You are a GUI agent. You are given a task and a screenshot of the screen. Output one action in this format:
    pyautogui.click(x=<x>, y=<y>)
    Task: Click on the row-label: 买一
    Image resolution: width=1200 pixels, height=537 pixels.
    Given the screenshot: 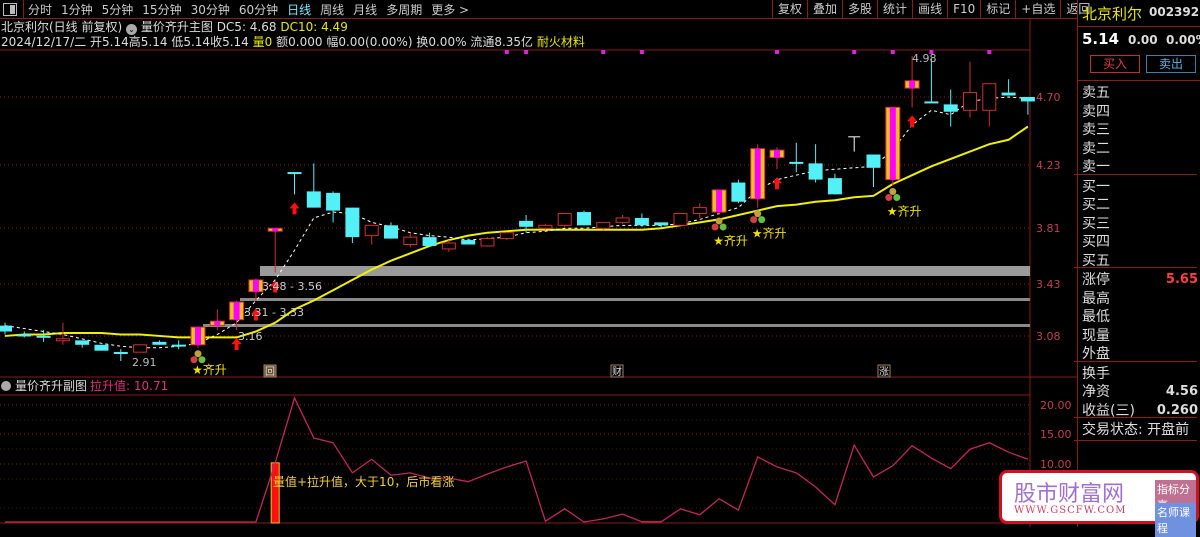 What is the action you would take?
    pyautogui.click(x=1096, y=186)
    